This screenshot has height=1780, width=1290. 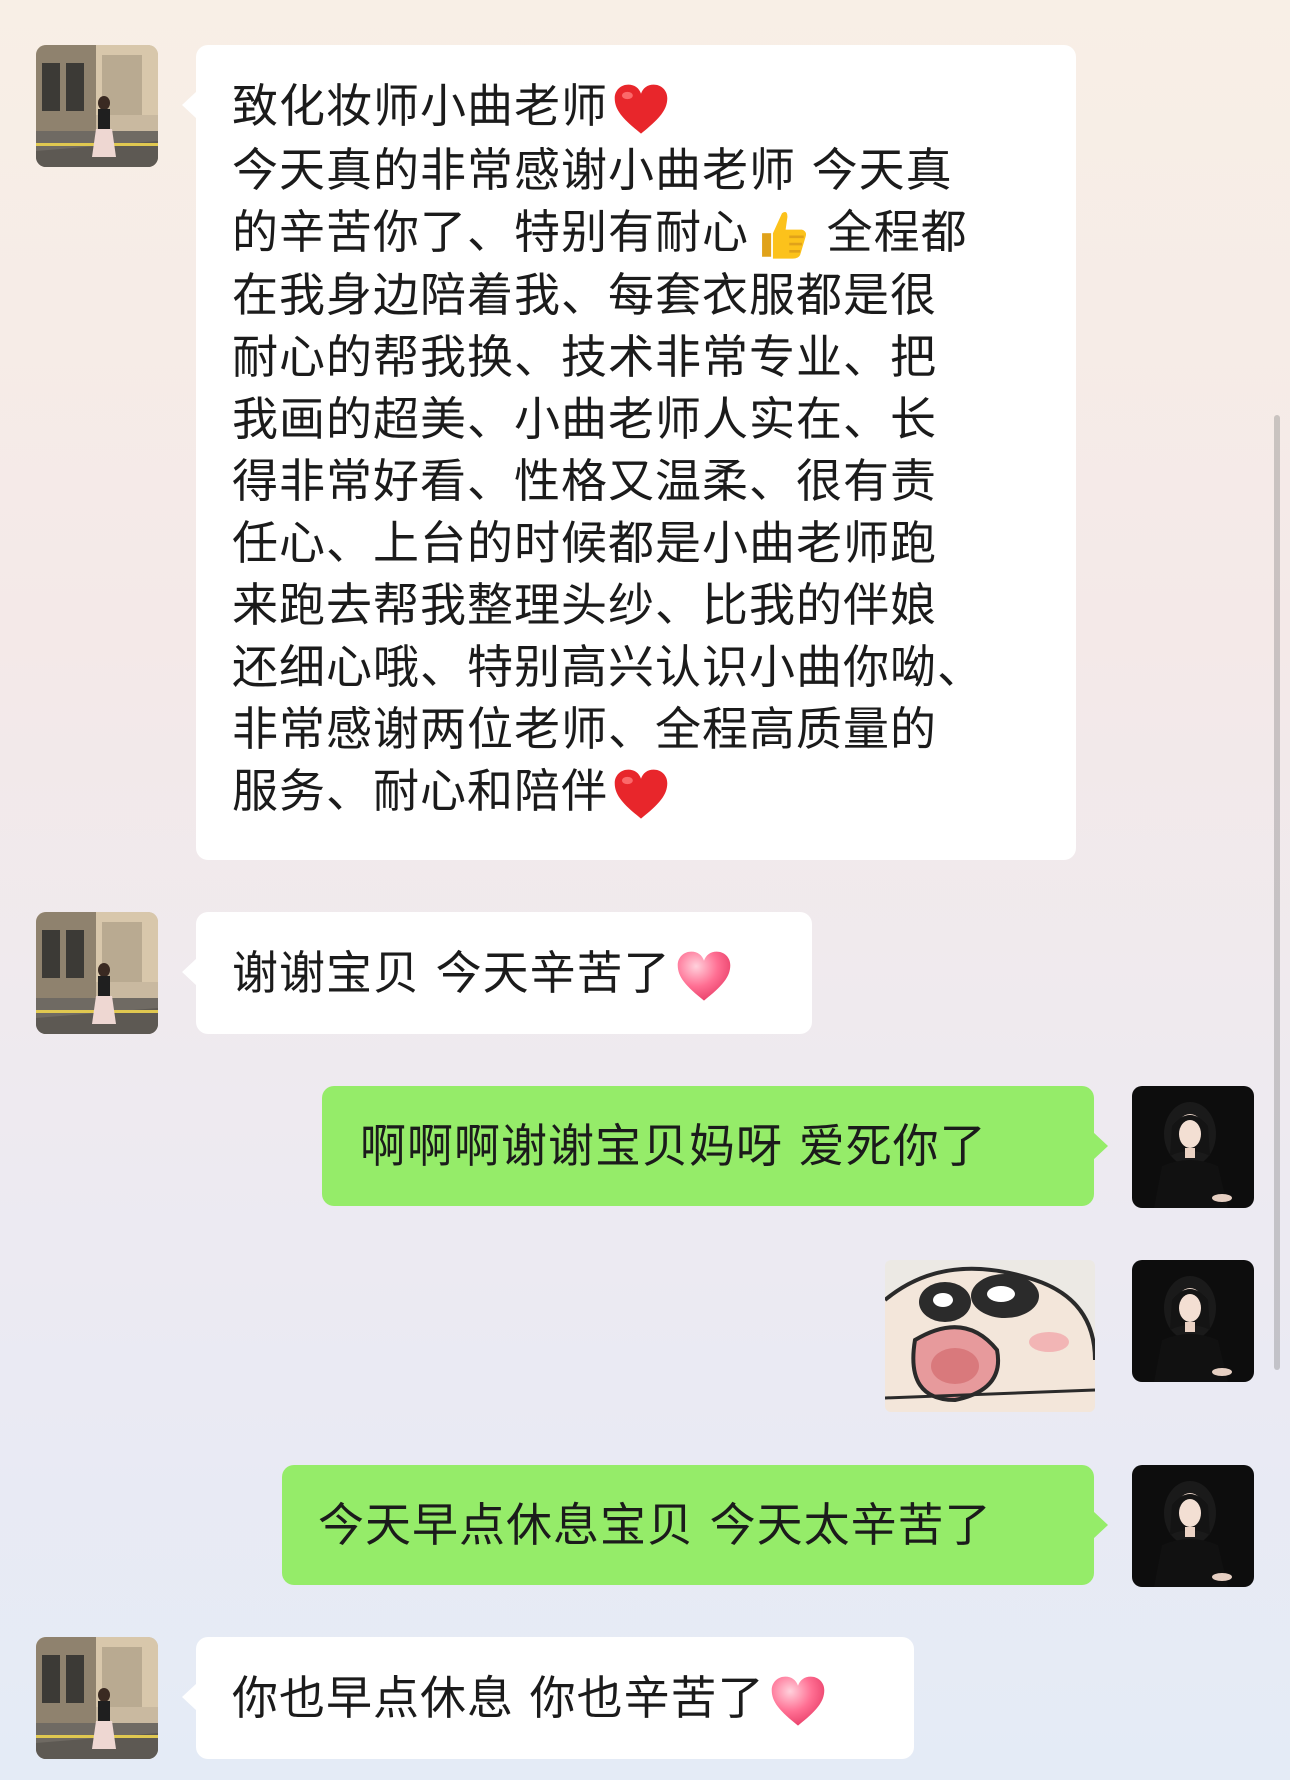 I want to click on sticker-image, so click(x=990, y=1336).